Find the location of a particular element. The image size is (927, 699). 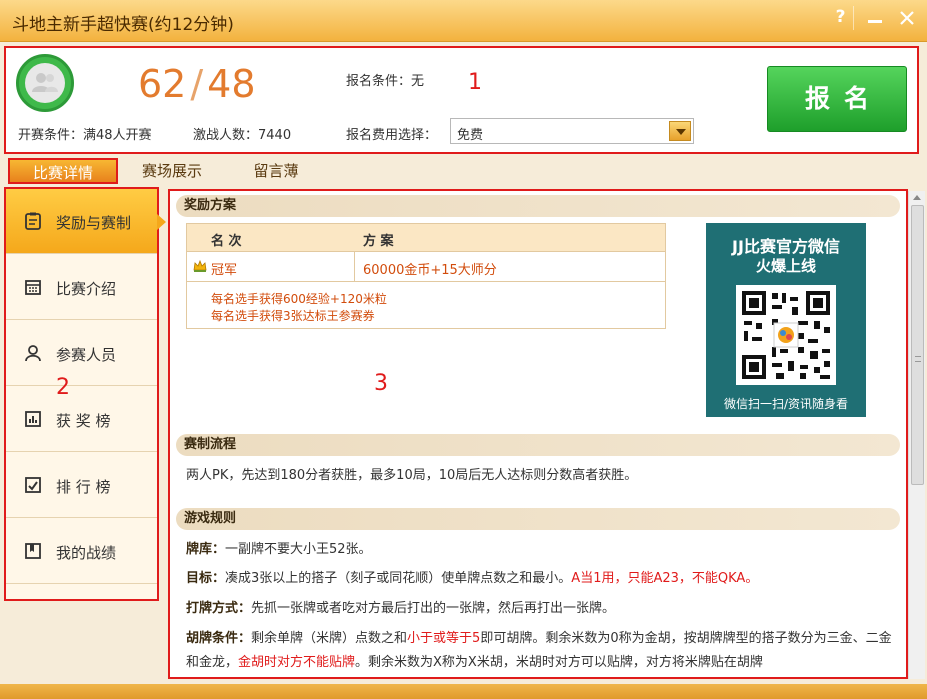

close-icon is located at coordinates (907, 18).